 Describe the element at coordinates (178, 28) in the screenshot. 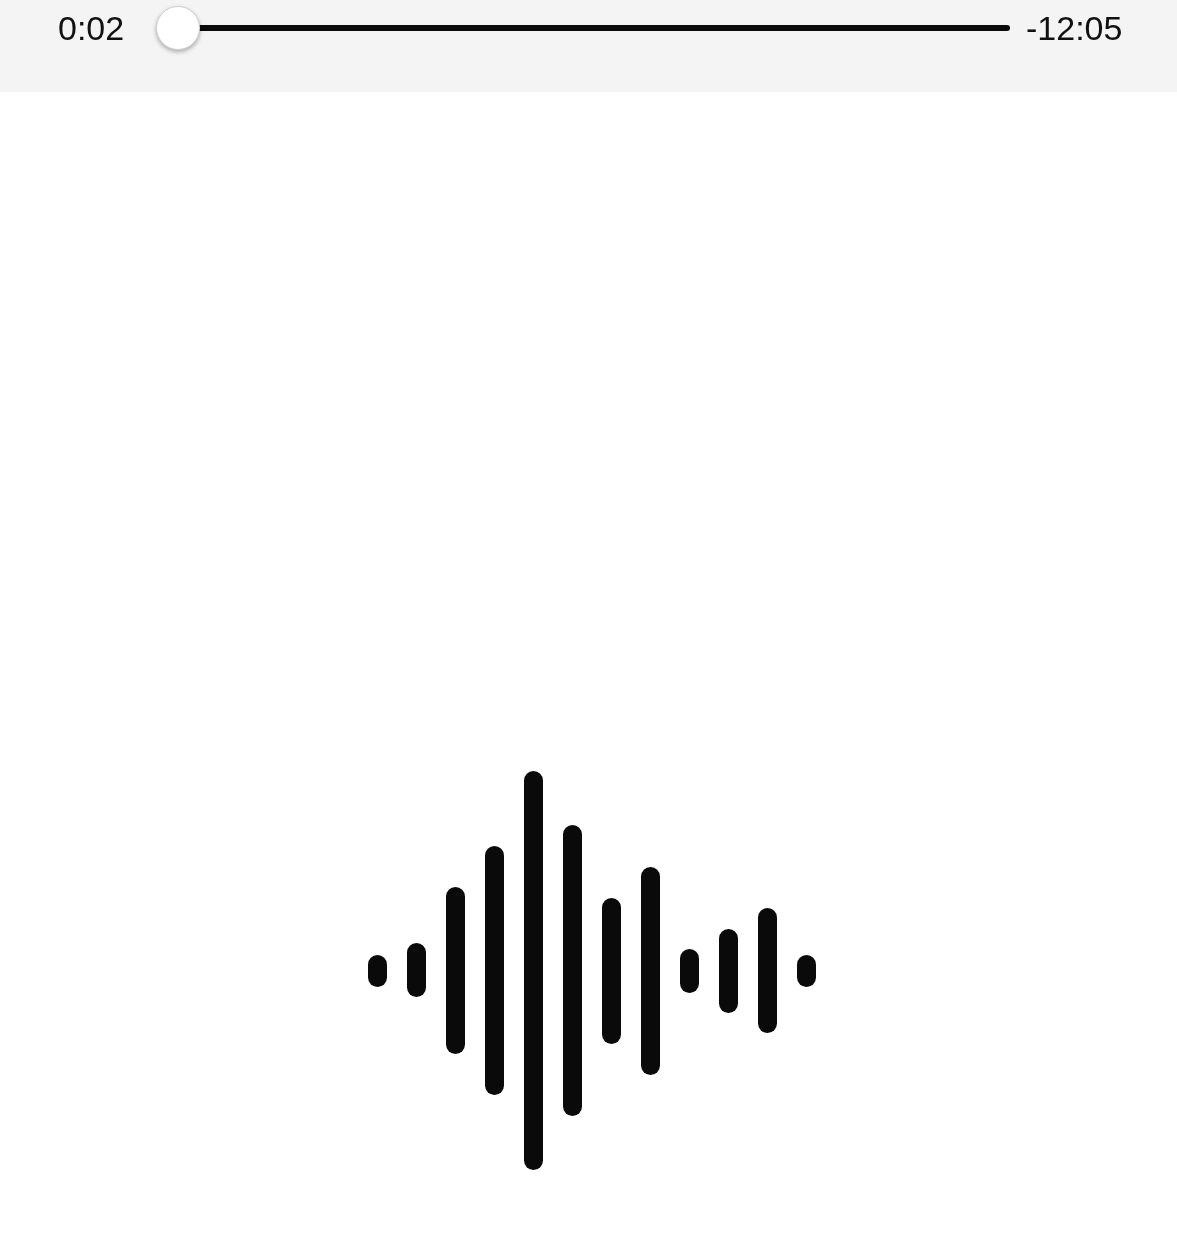

I see `slider-thumb` at that location.